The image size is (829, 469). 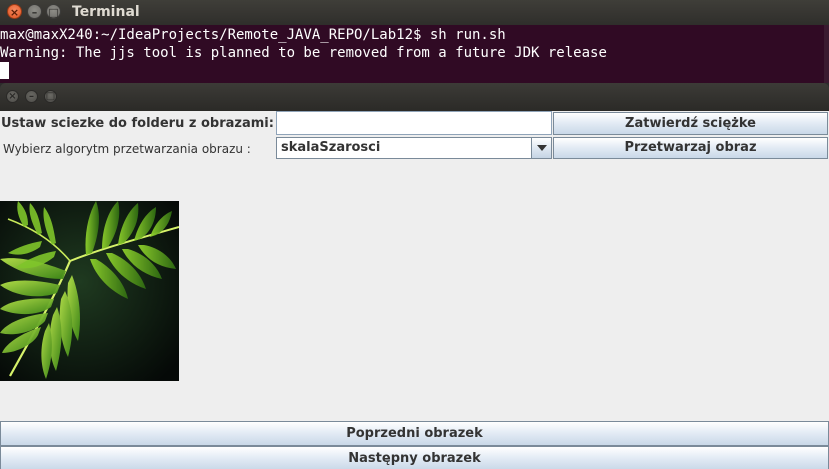 I want to click on image-preview, so click(x=89, y=291).